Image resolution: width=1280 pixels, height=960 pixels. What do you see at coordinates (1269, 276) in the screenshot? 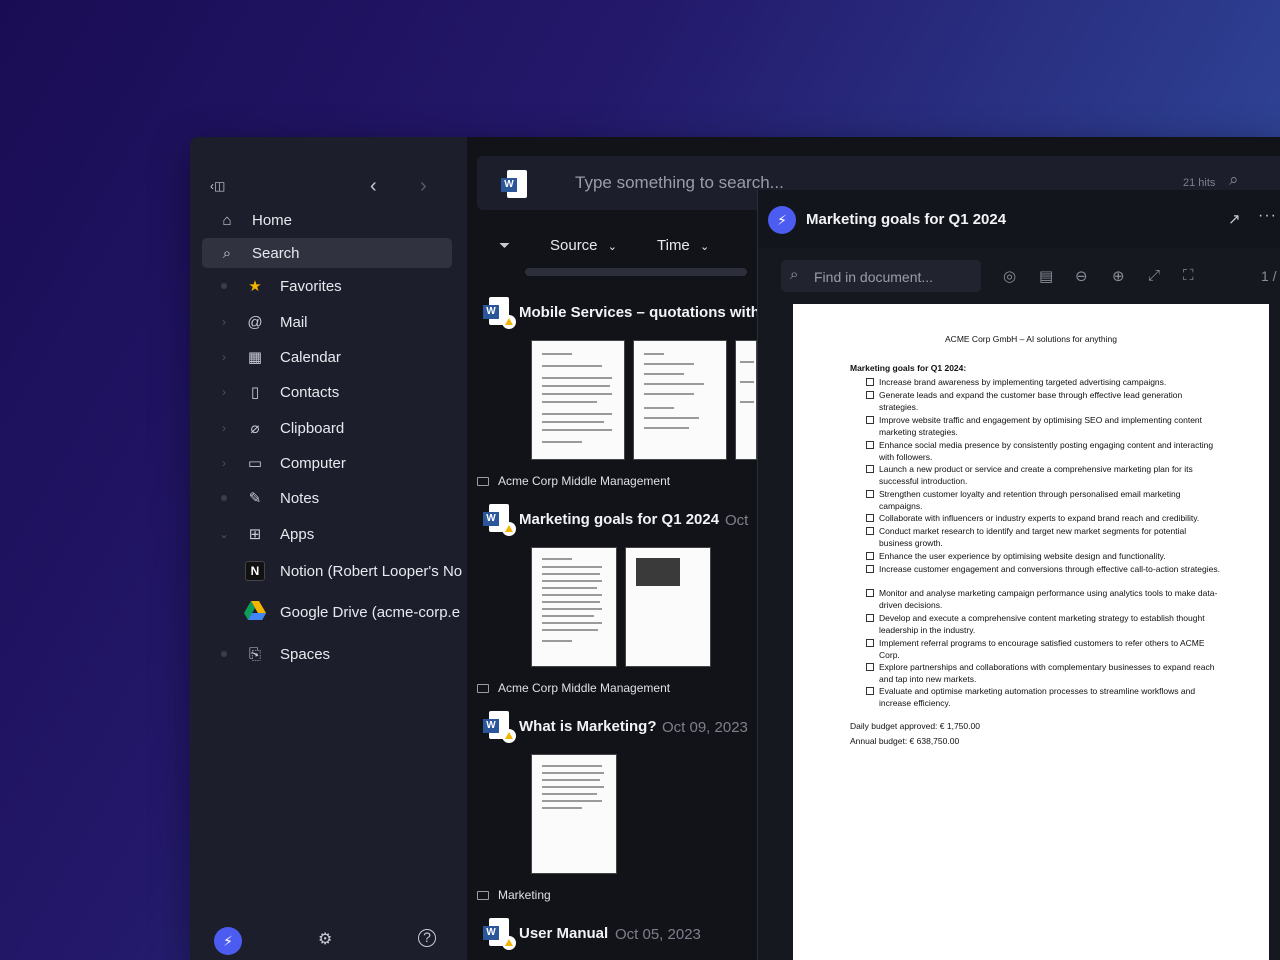
I see `page-indicator: 1 /` at bounding box center [1269, 276].